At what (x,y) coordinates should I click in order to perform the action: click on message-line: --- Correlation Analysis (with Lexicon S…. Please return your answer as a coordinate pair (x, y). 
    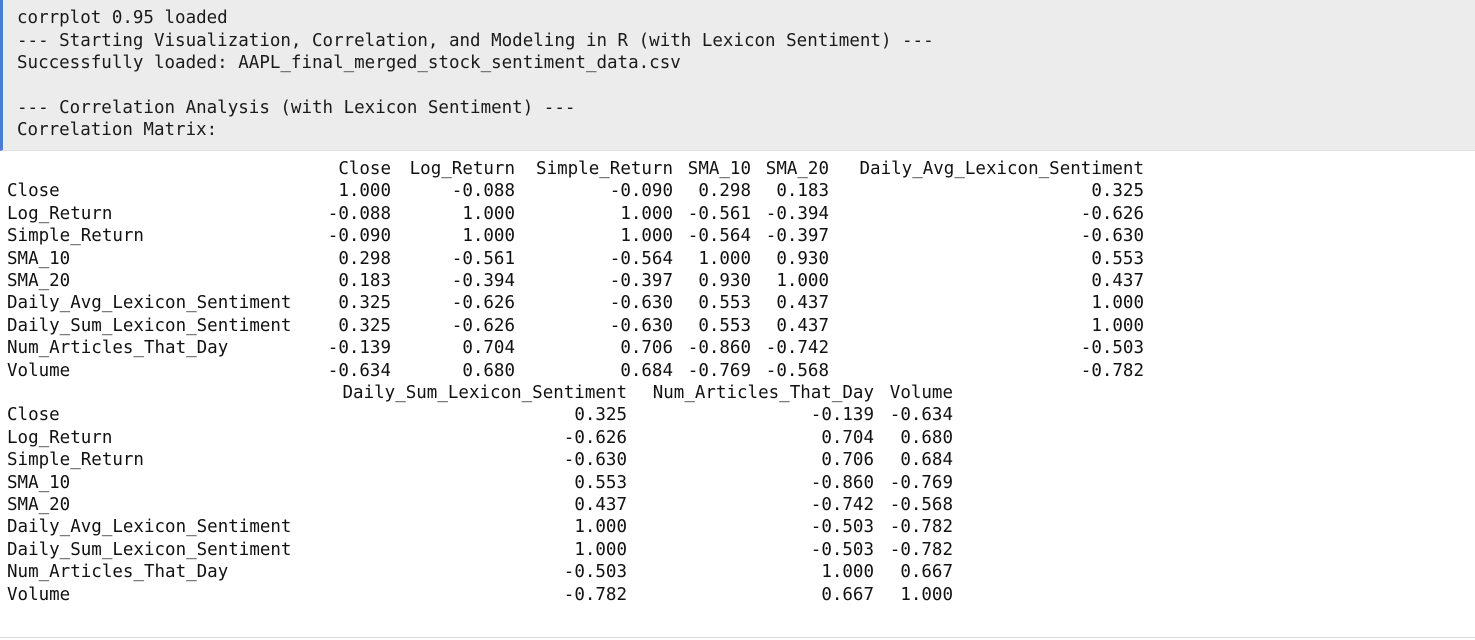
    Looking at the image, I should click on (296, 108).